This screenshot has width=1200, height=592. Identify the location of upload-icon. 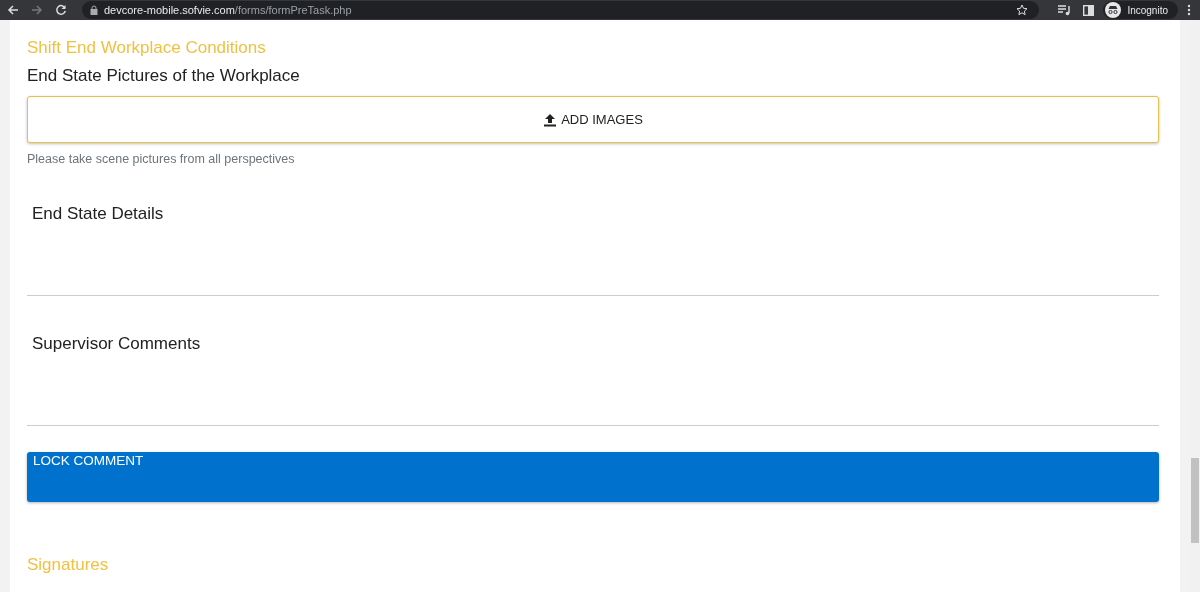
(550, 119).